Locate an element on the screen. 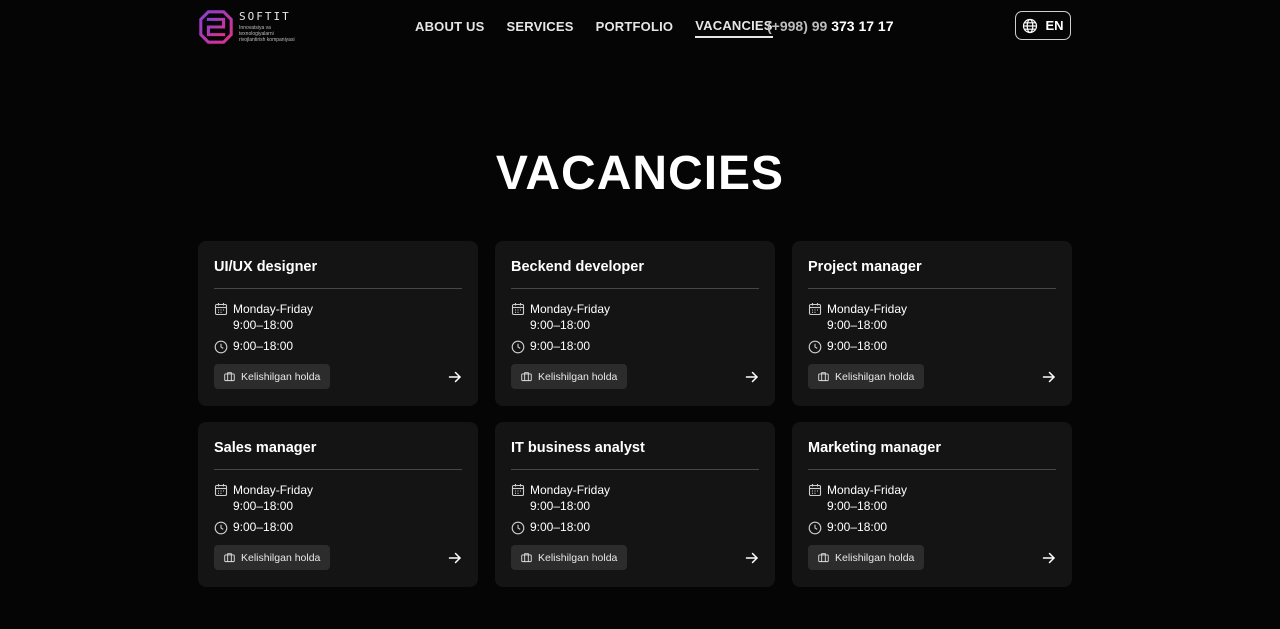 This screenshot has height=629, width=1280. vacancy-title: Sales manager is located at coordinates (265, 448).